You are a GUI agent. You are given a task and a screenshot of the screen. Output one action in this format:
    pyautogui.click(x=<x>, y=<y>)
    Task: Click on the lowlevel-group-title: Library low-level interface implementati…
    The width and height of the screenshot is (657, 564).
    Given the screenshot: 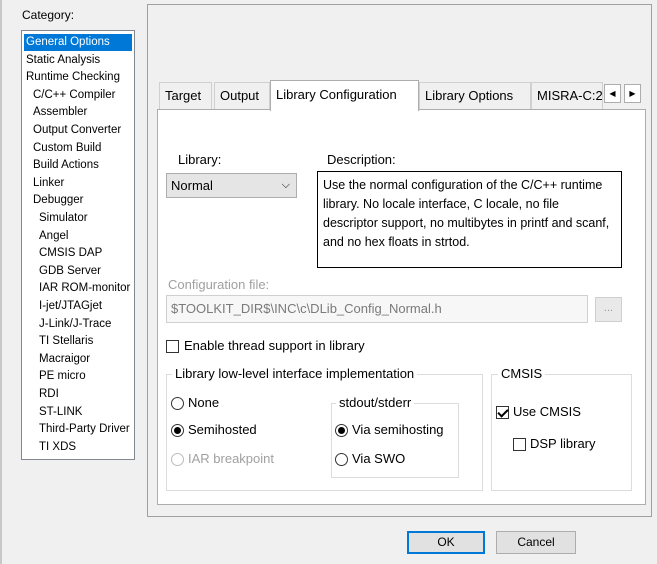 What is the action you would take?
    pyautogui.click(x=295, y=373)
    